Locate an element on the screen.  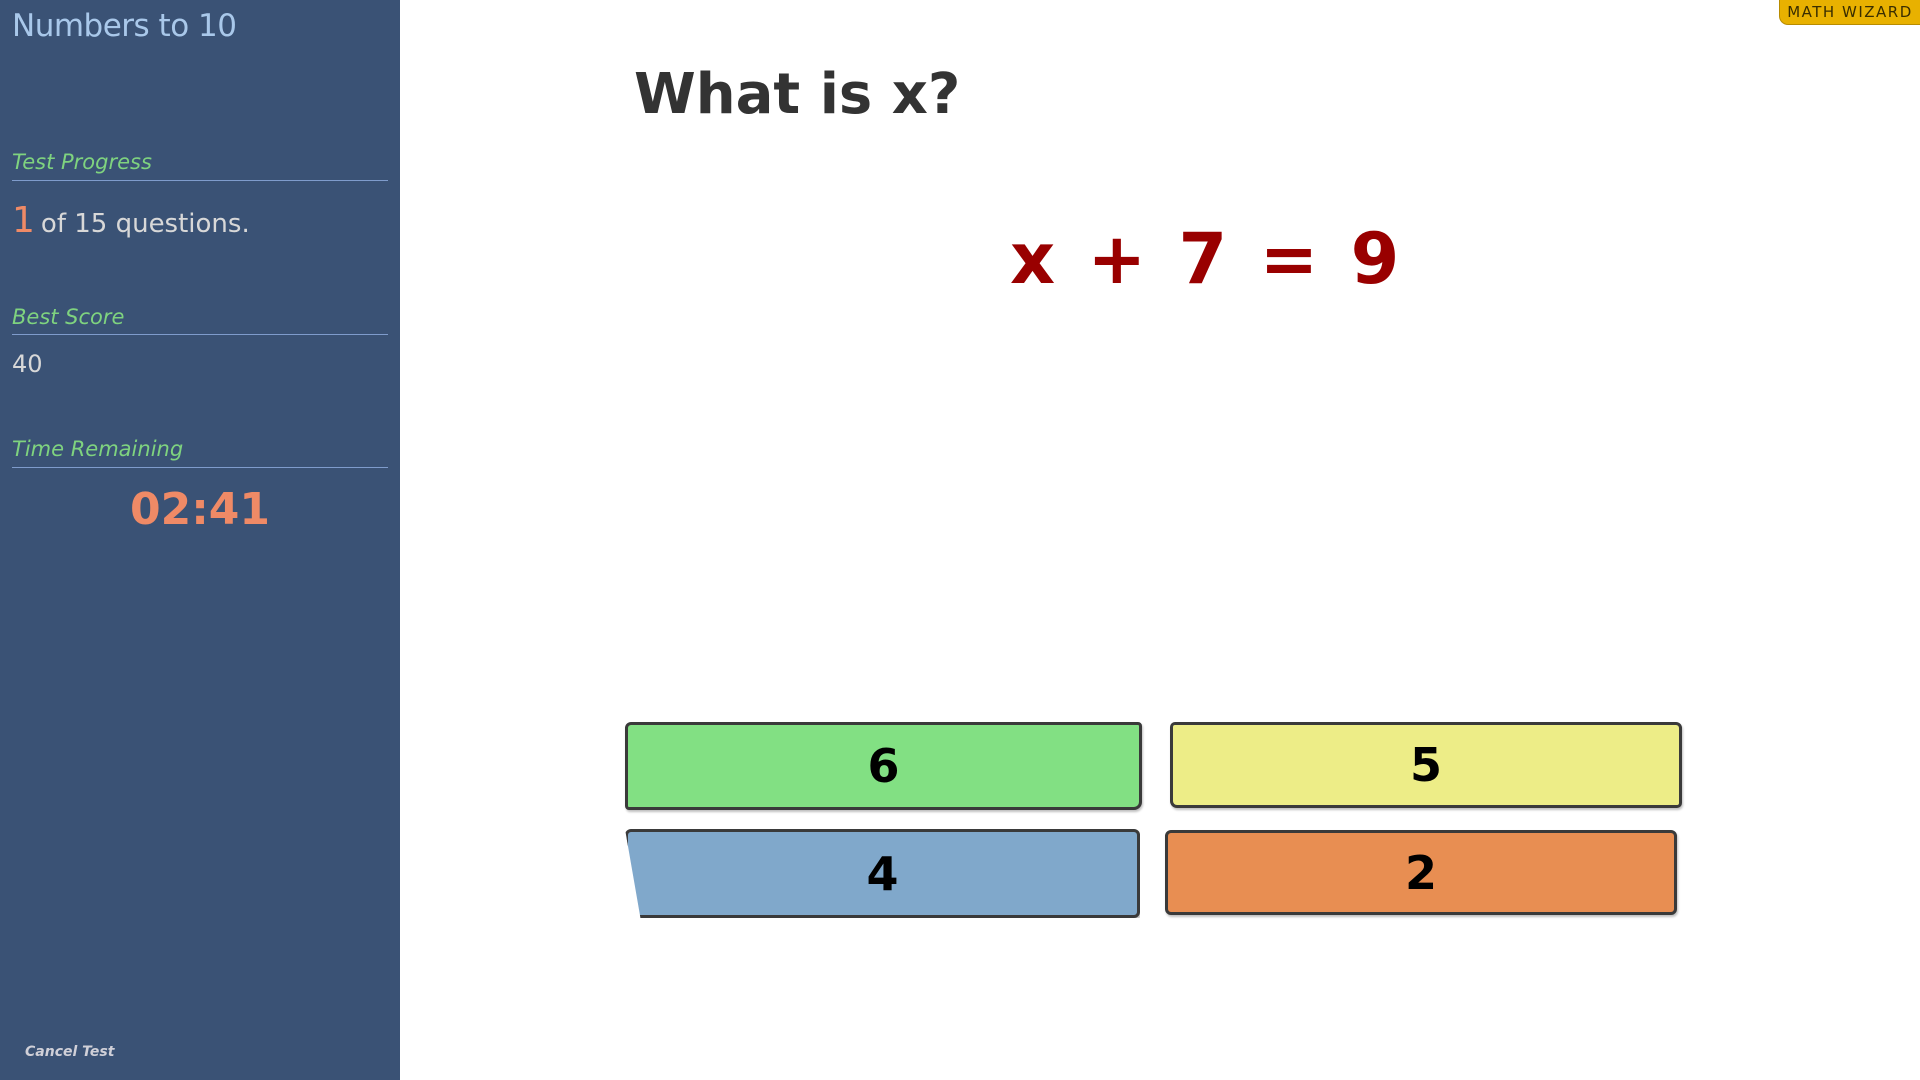
answer-button-2: 5 is located at coordinates (1426, 765).